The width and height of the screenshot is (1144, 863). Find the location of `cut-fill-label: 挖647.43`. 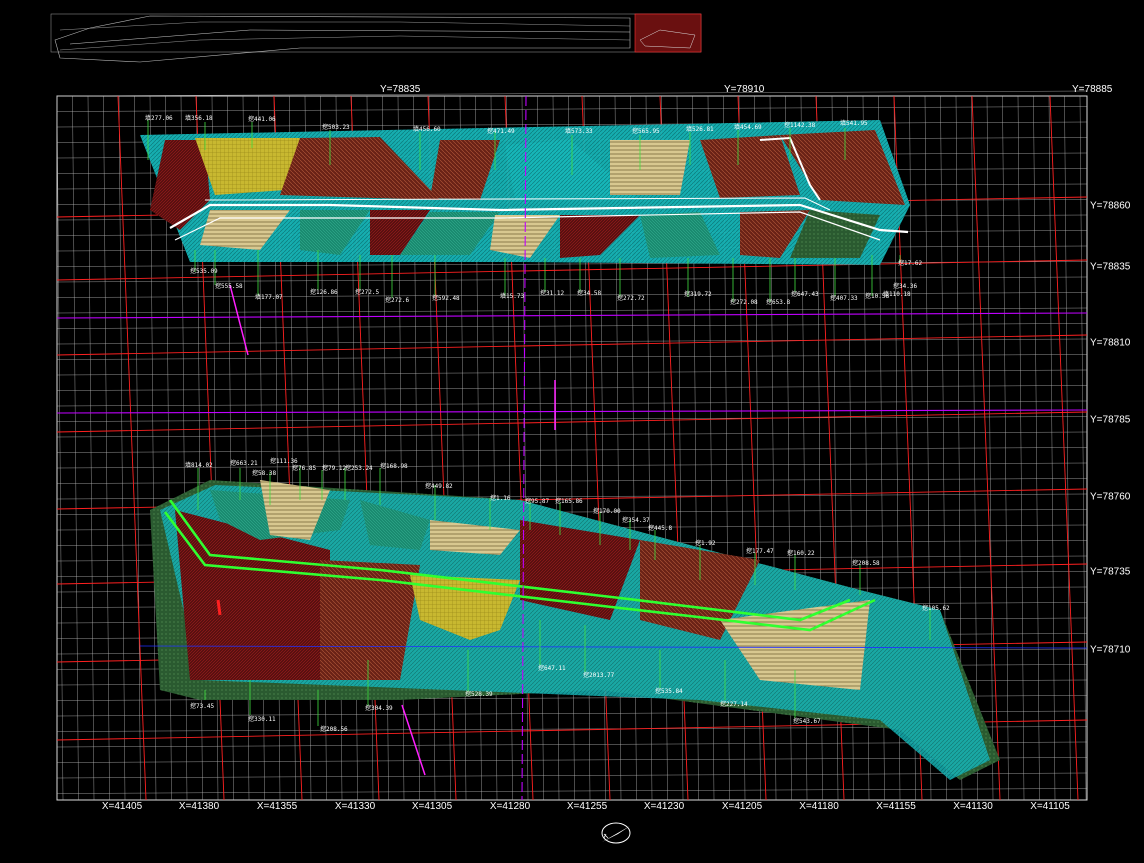

cut-fill-label: 挖647.43 is located at coordinates (805, 294).